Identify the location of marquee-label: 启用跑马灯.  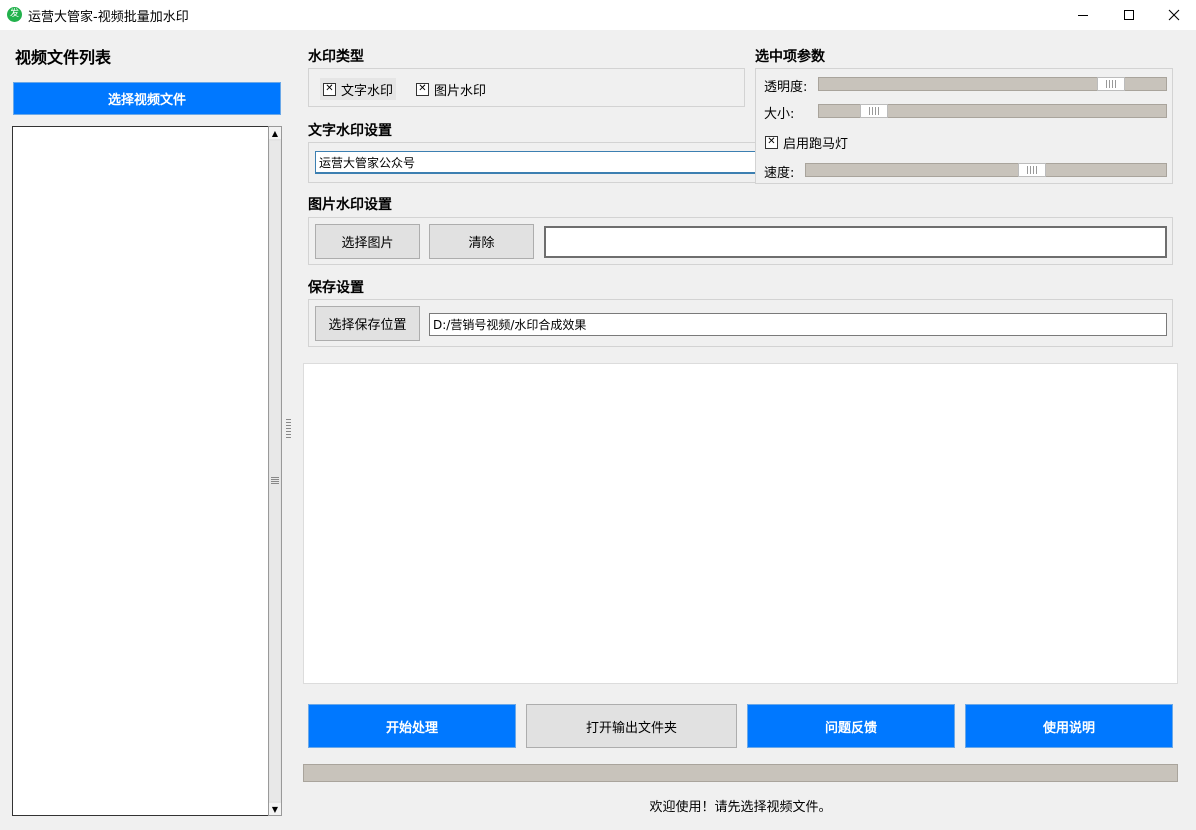
(816, 144).